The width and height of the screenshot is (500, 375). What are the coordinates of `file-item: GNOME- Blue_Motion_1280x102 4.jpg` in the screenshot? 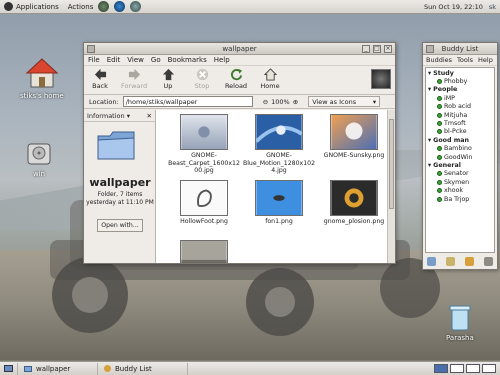 It's located at (279, 144).